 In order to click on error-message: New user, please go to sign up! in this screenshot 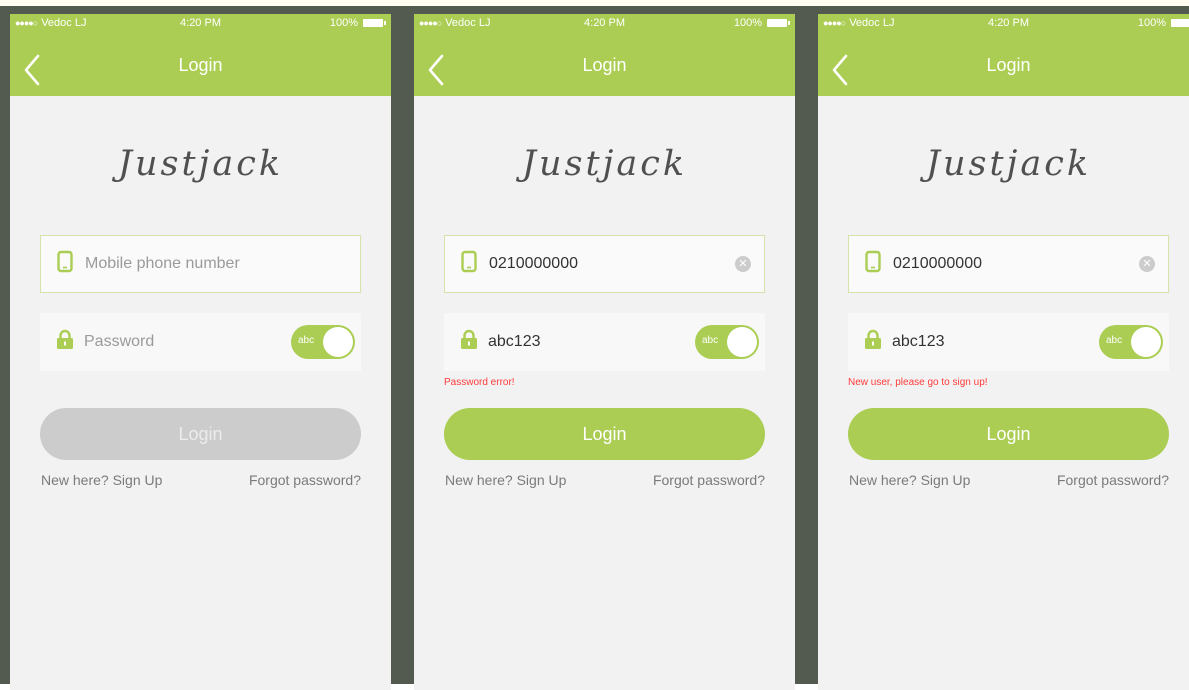, I will do `click(918, 382)`.